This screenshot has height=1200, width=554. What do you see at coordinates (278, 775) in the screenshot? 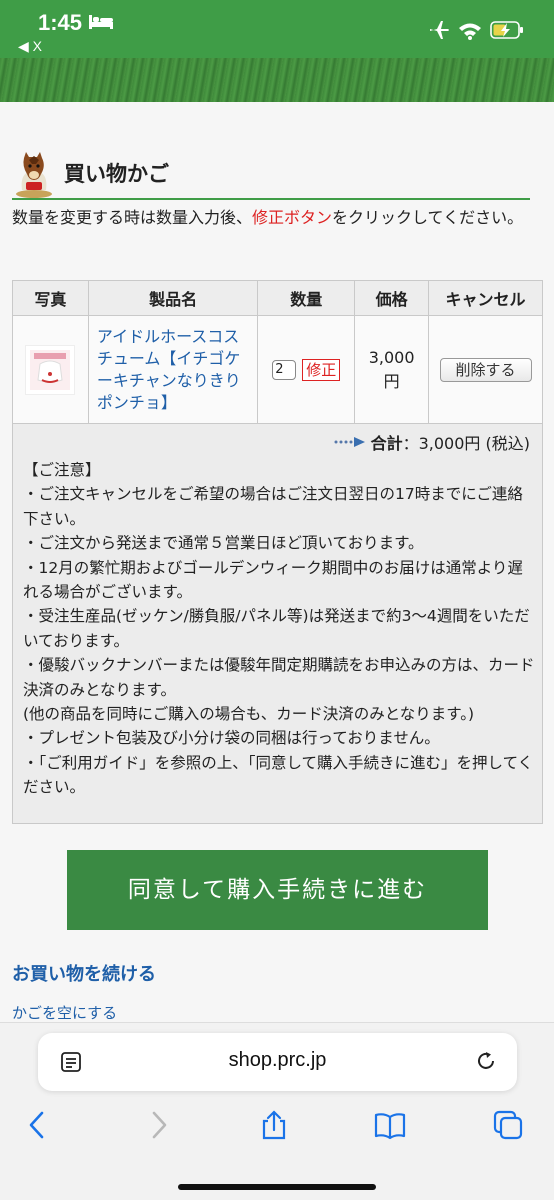
I see `notice-item: ・「ご利用ガイド」を参照の上、「同意して購入手続きに進む」を押してください。` at bounding box center [278, 775].